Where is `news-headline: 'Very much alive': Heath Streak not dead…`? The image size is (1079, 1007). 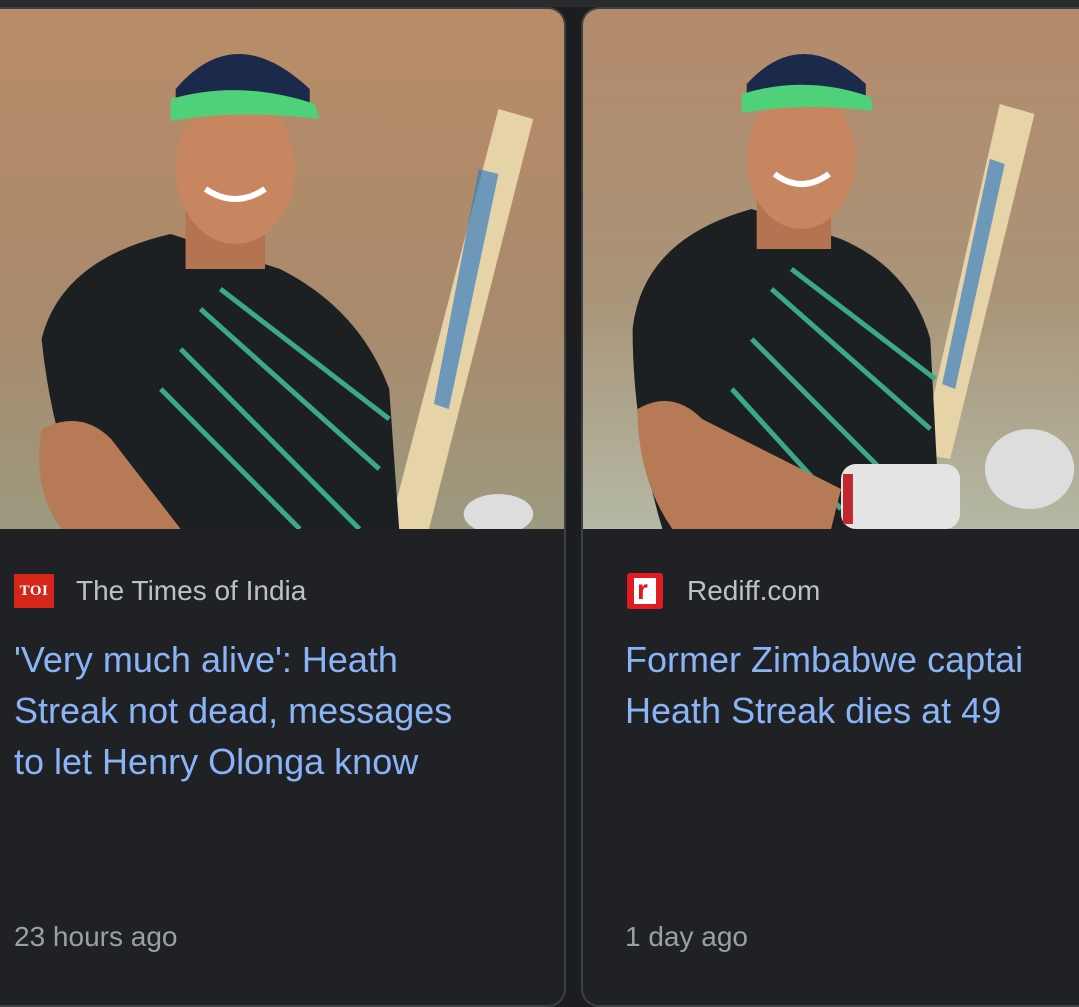 news-headline: 'Very much alive': Heath Streak not dead… is located at coordinates (233, 710).